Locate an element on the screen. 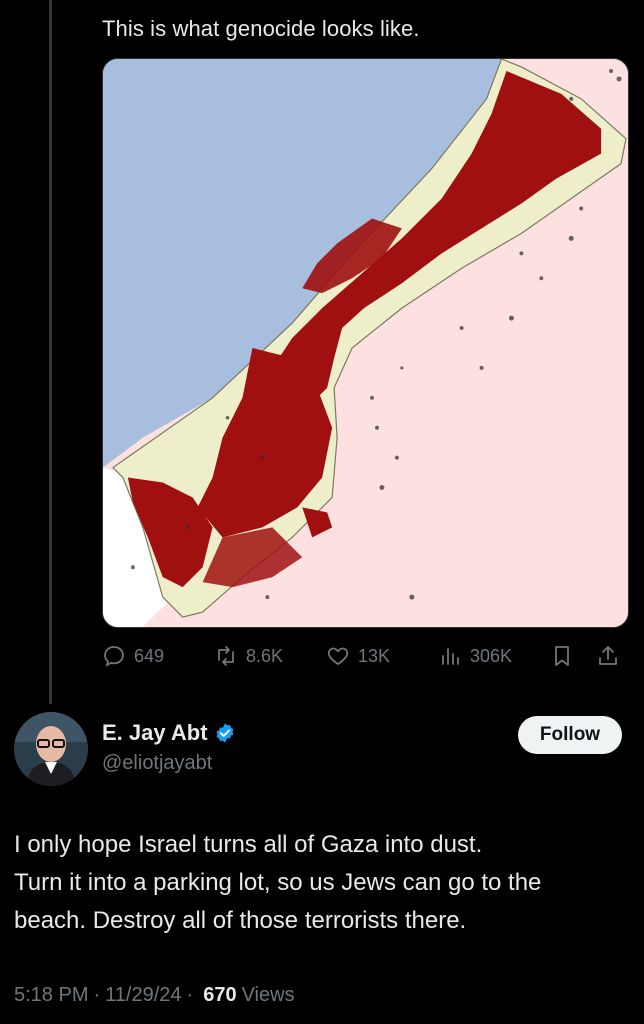 This screenshot has width=644, height=1024. share-button is located at coordinates (608, 656).